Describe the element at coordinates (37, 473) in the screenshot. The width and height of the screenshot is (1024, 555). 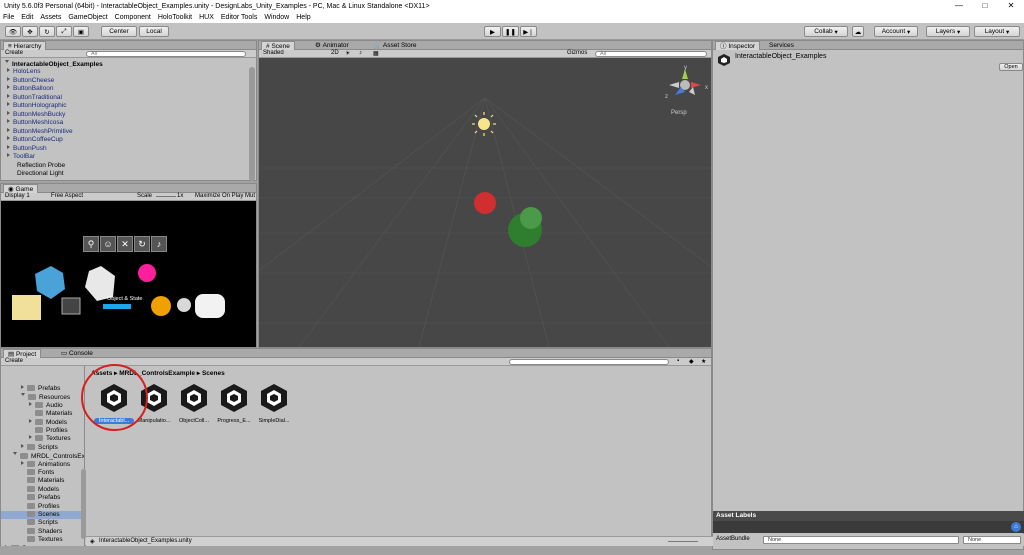
I see `folder-tree-item: Fonts` at that location.